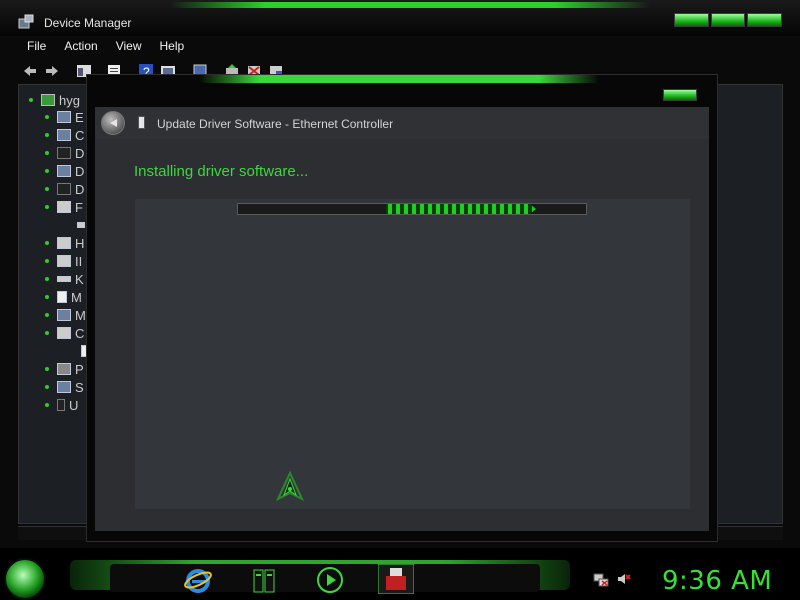 This screenshot has width=800, height=600. Describe the element at coordinates (79, 207) in the screenshot. I see `tree-item-label: F` at that location.